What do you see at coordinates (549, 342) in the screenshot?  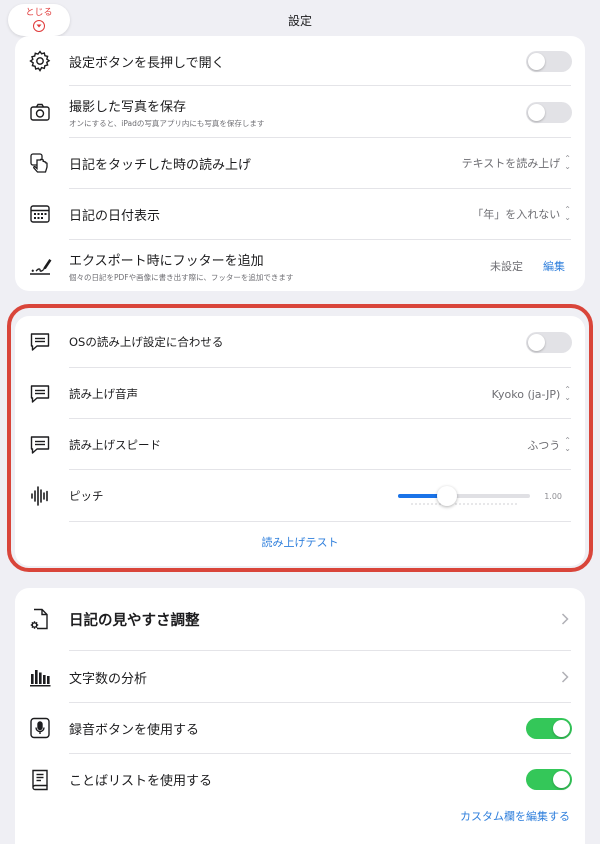 I see `os-read-aloud-toggle` at bounding box center [549, 342].